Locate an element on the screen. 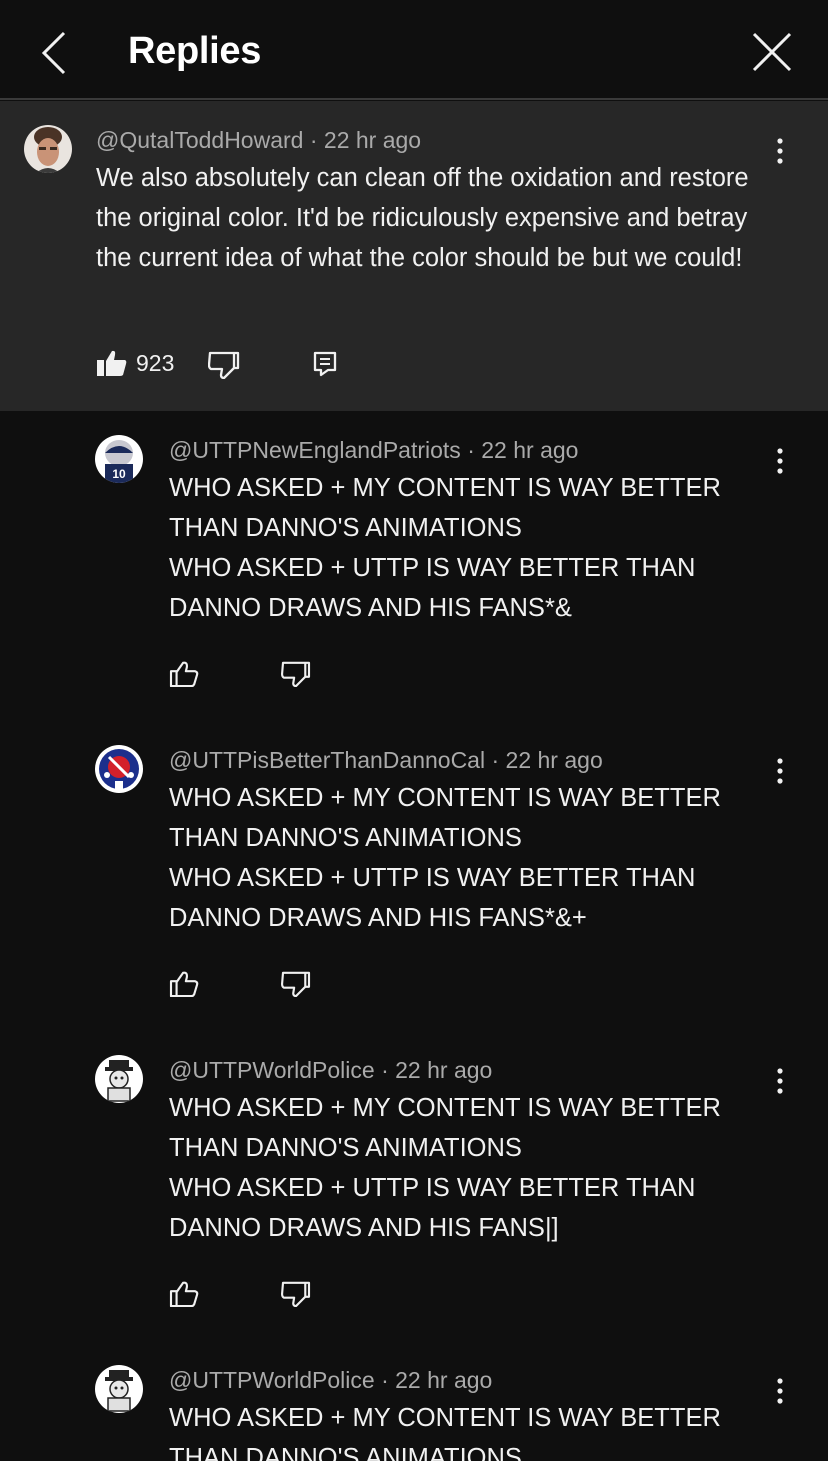  comment-line: DANNO DRAWS AND HIS FANS|] is located at coordinates (364, 1228).